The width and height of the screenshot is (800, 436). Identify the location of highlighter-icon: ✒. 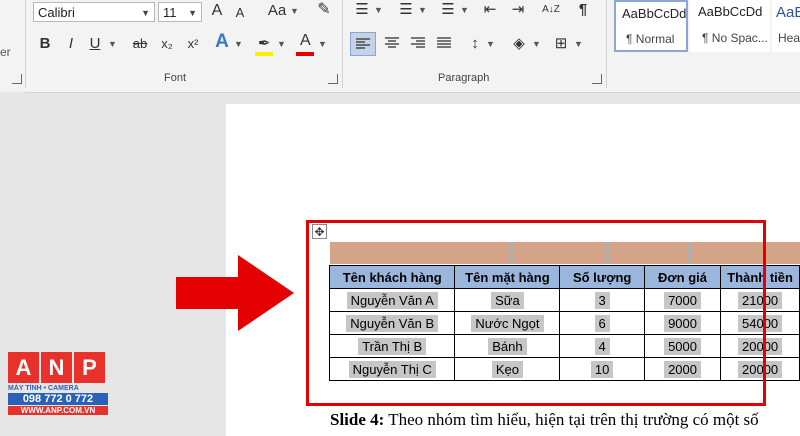
(264, 43).